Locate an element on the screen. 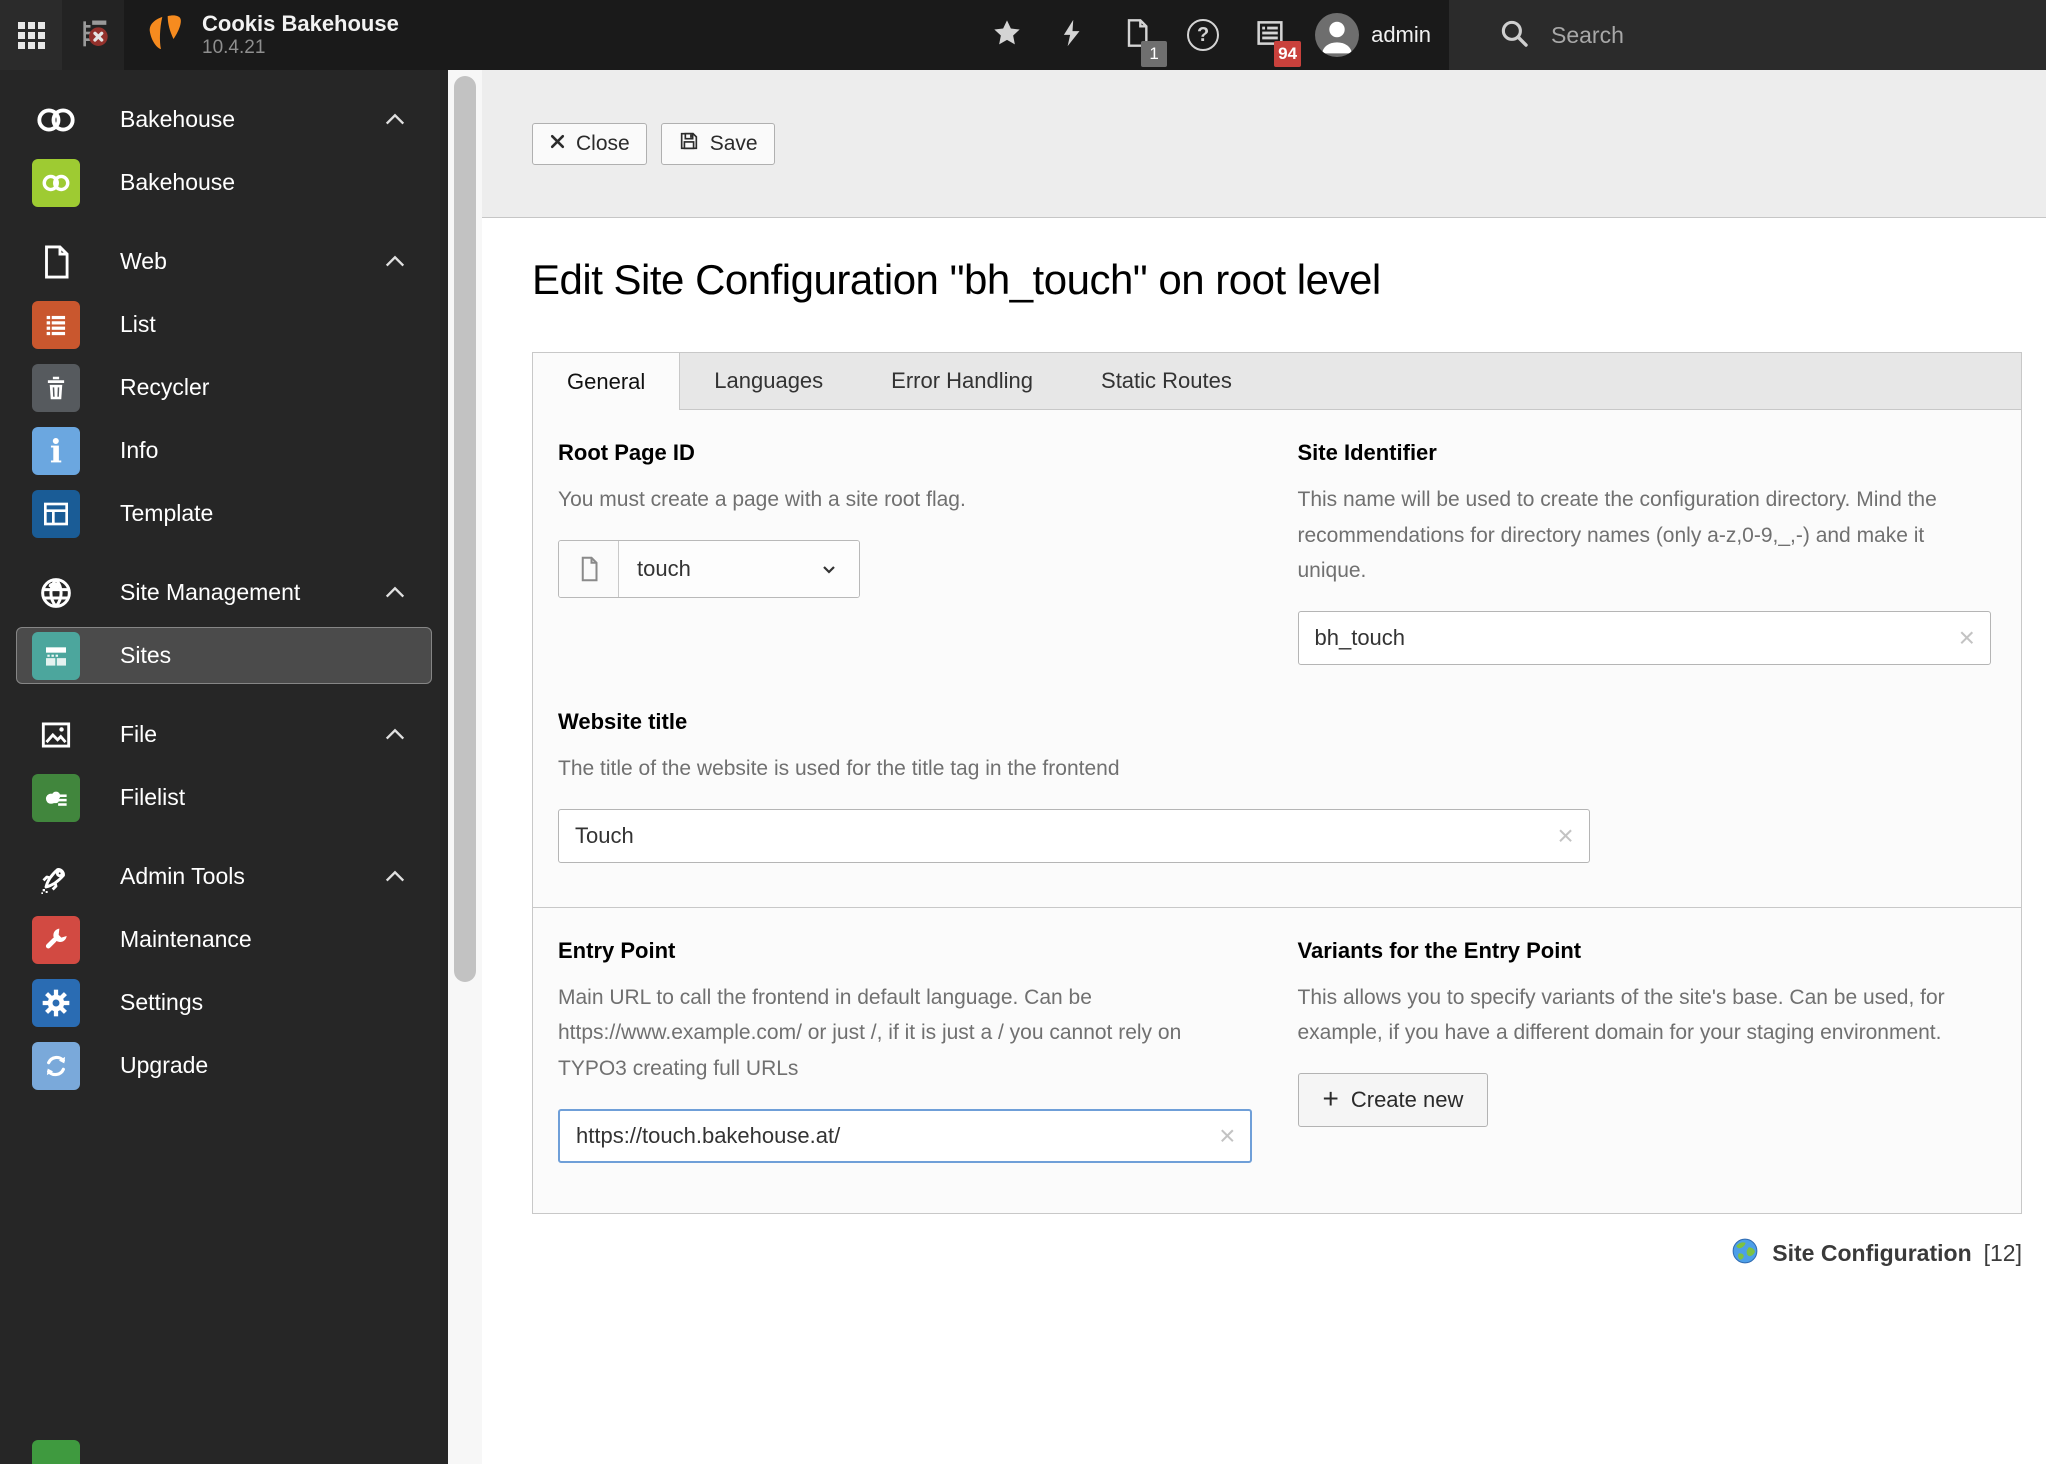 This screenshot has height=1464, width=2046. user-menu: admin is located at coordinates (1373, 35).